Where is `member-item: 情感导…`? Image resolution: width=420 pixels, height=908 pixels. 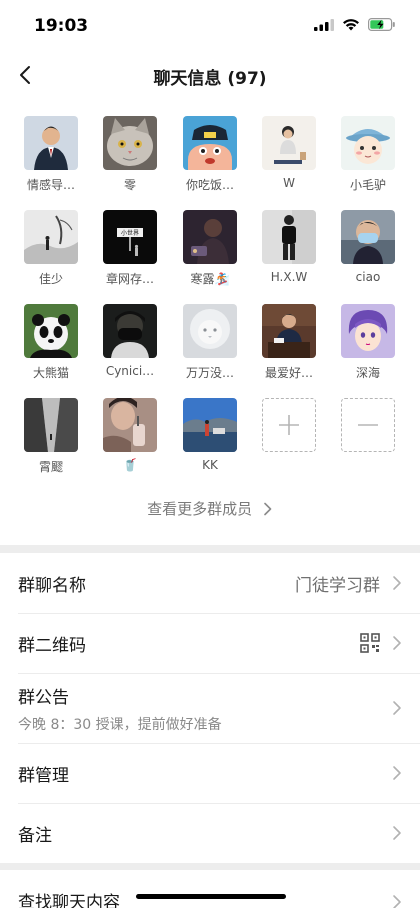 member-item: 情感导… is located at coordinates (51, 154).